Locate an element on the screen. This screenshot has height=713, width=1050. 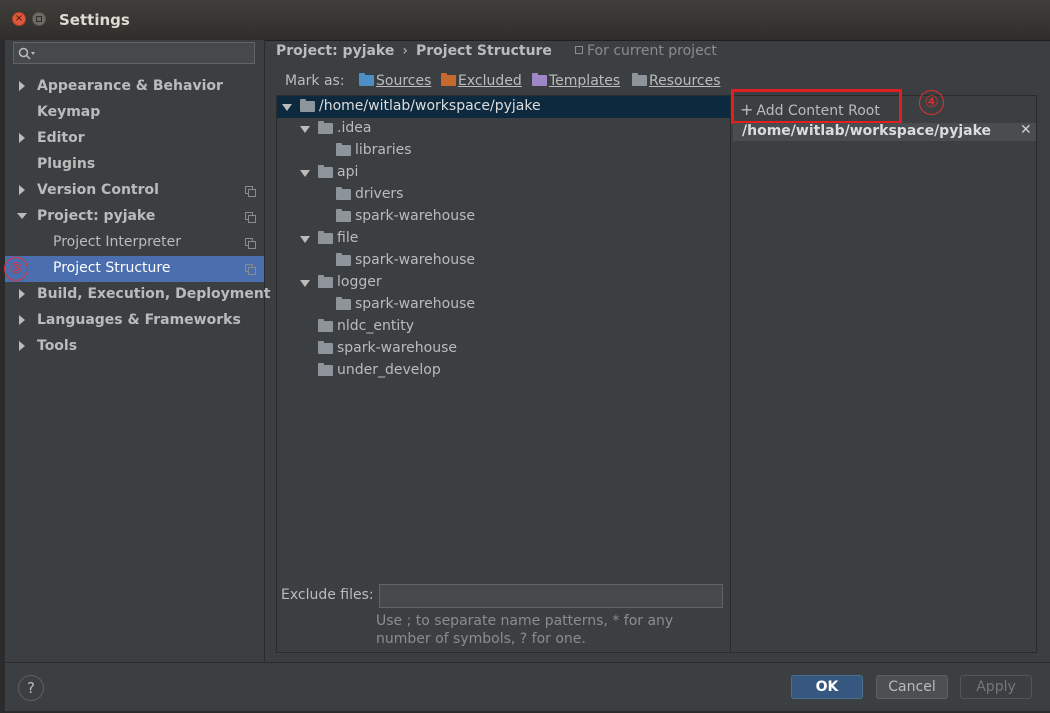
sidebar-item-label: Tools is located at coordinates (57, 346).